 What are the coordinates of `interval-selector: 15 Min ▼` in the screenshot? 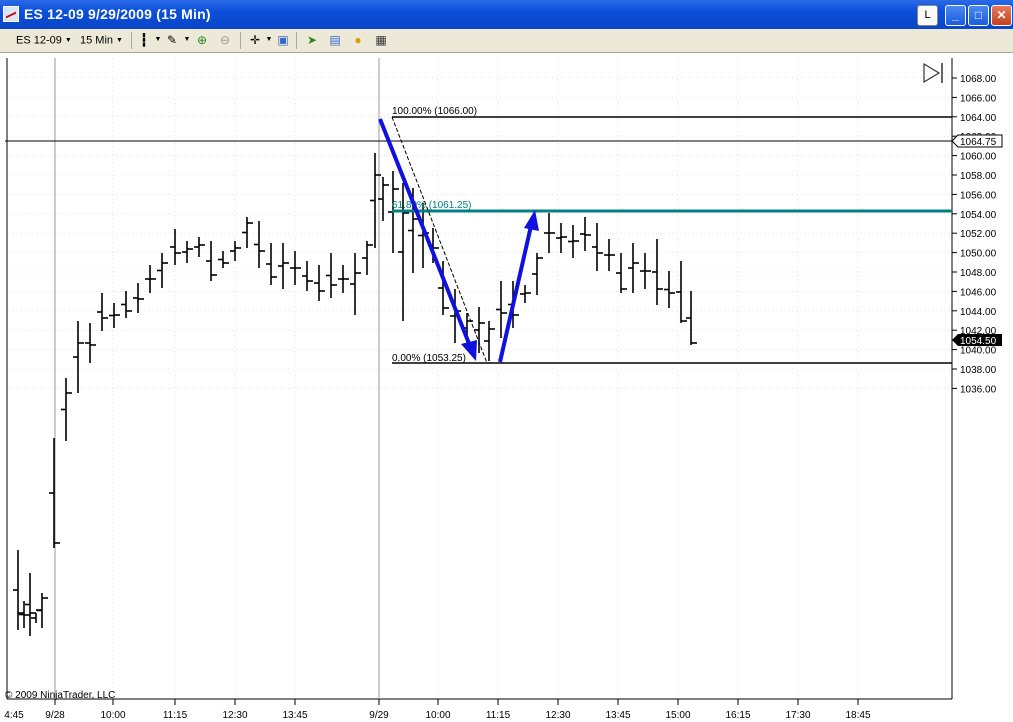 It's located at (101, 40).